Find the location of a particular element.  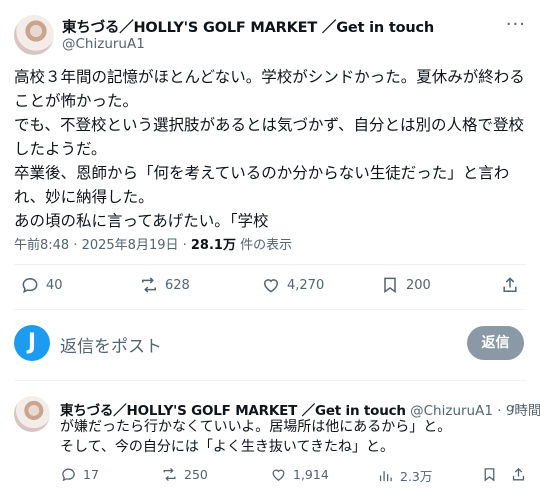

repost-count: 628 is located at coordinates (177, 285).